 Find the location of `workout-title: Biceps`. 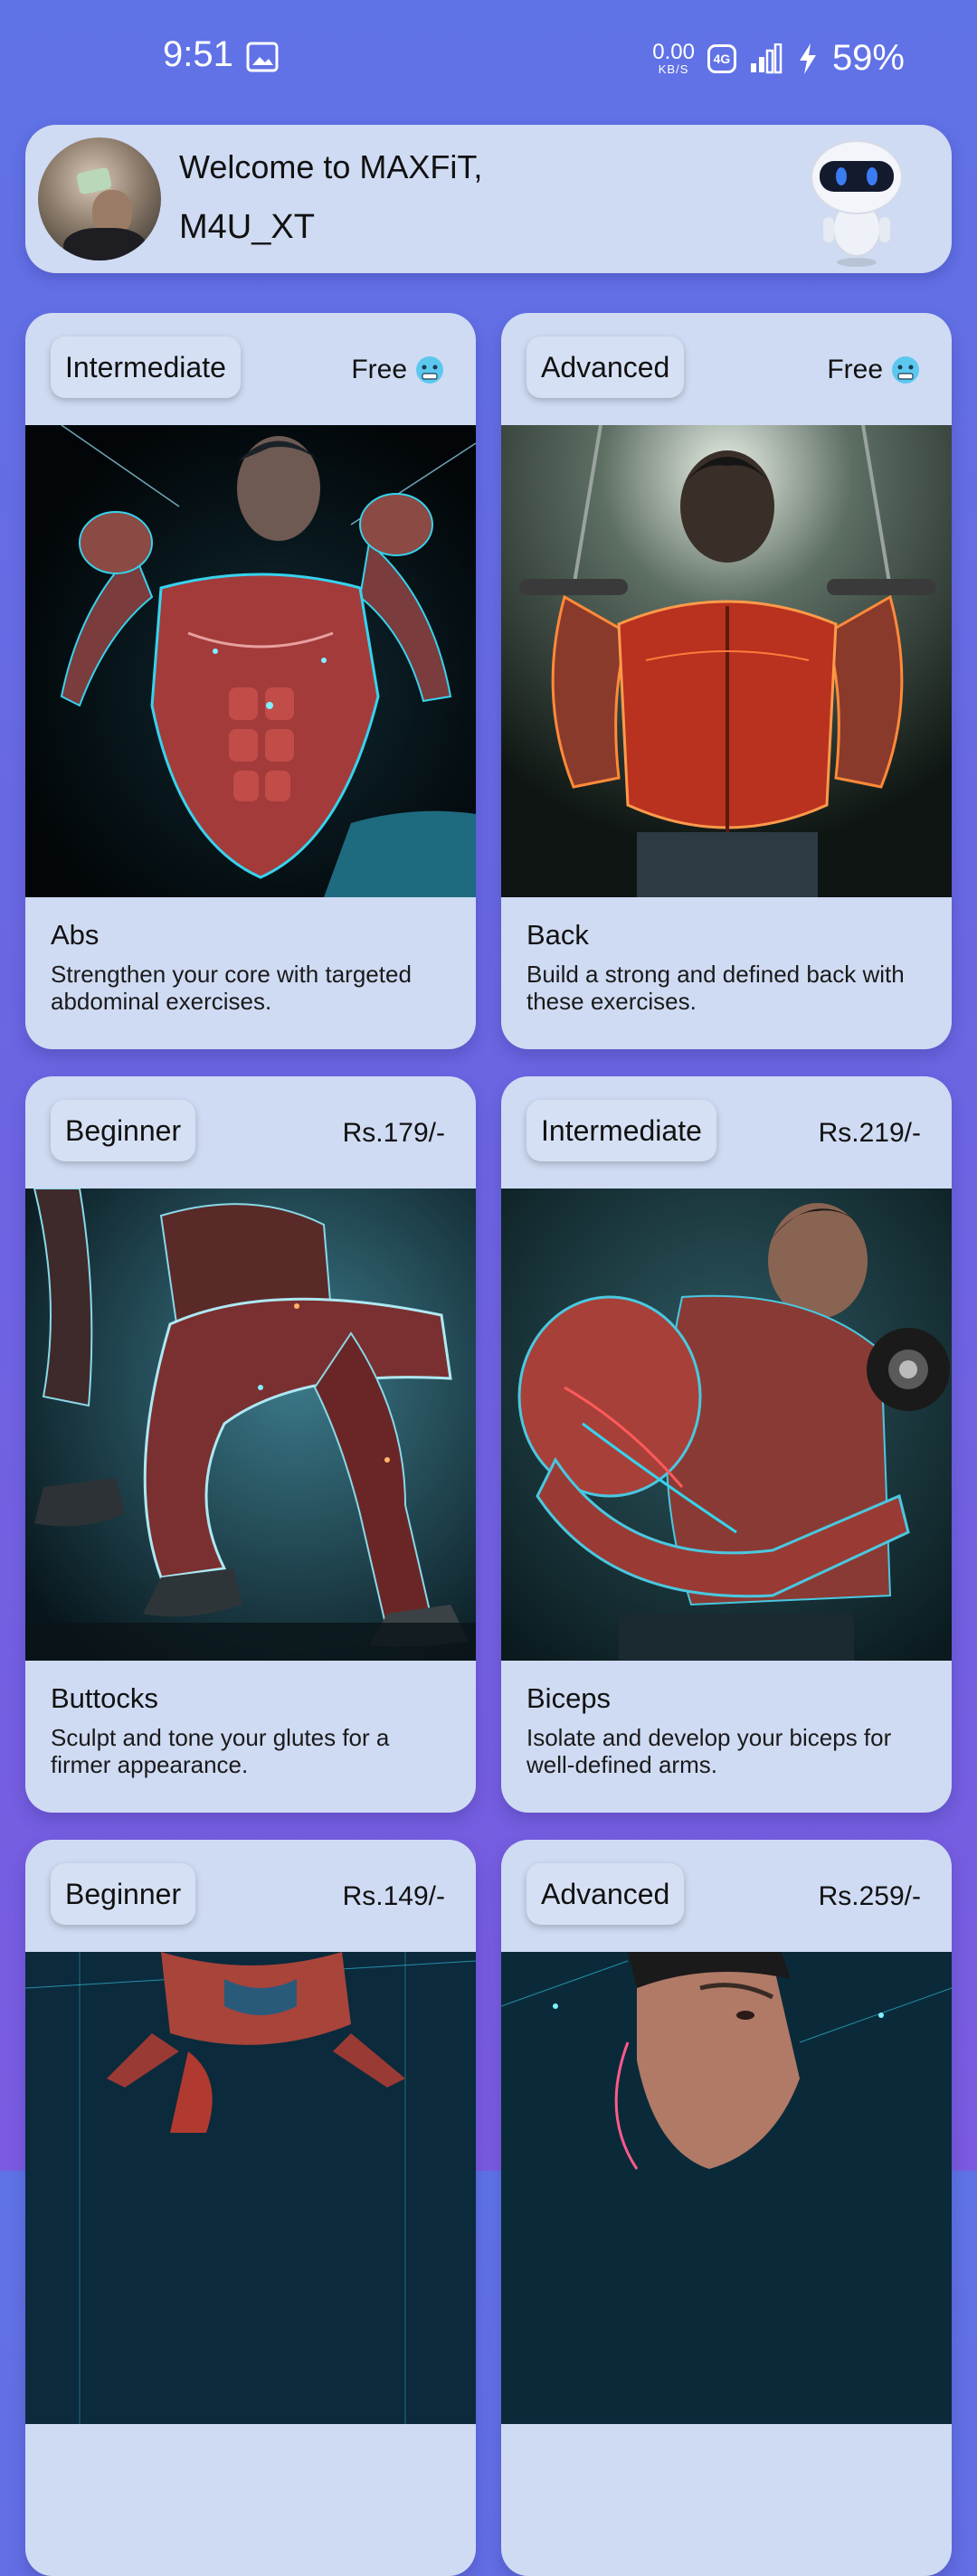

workout-title: Biceps is located at coordinates (569, 1698).